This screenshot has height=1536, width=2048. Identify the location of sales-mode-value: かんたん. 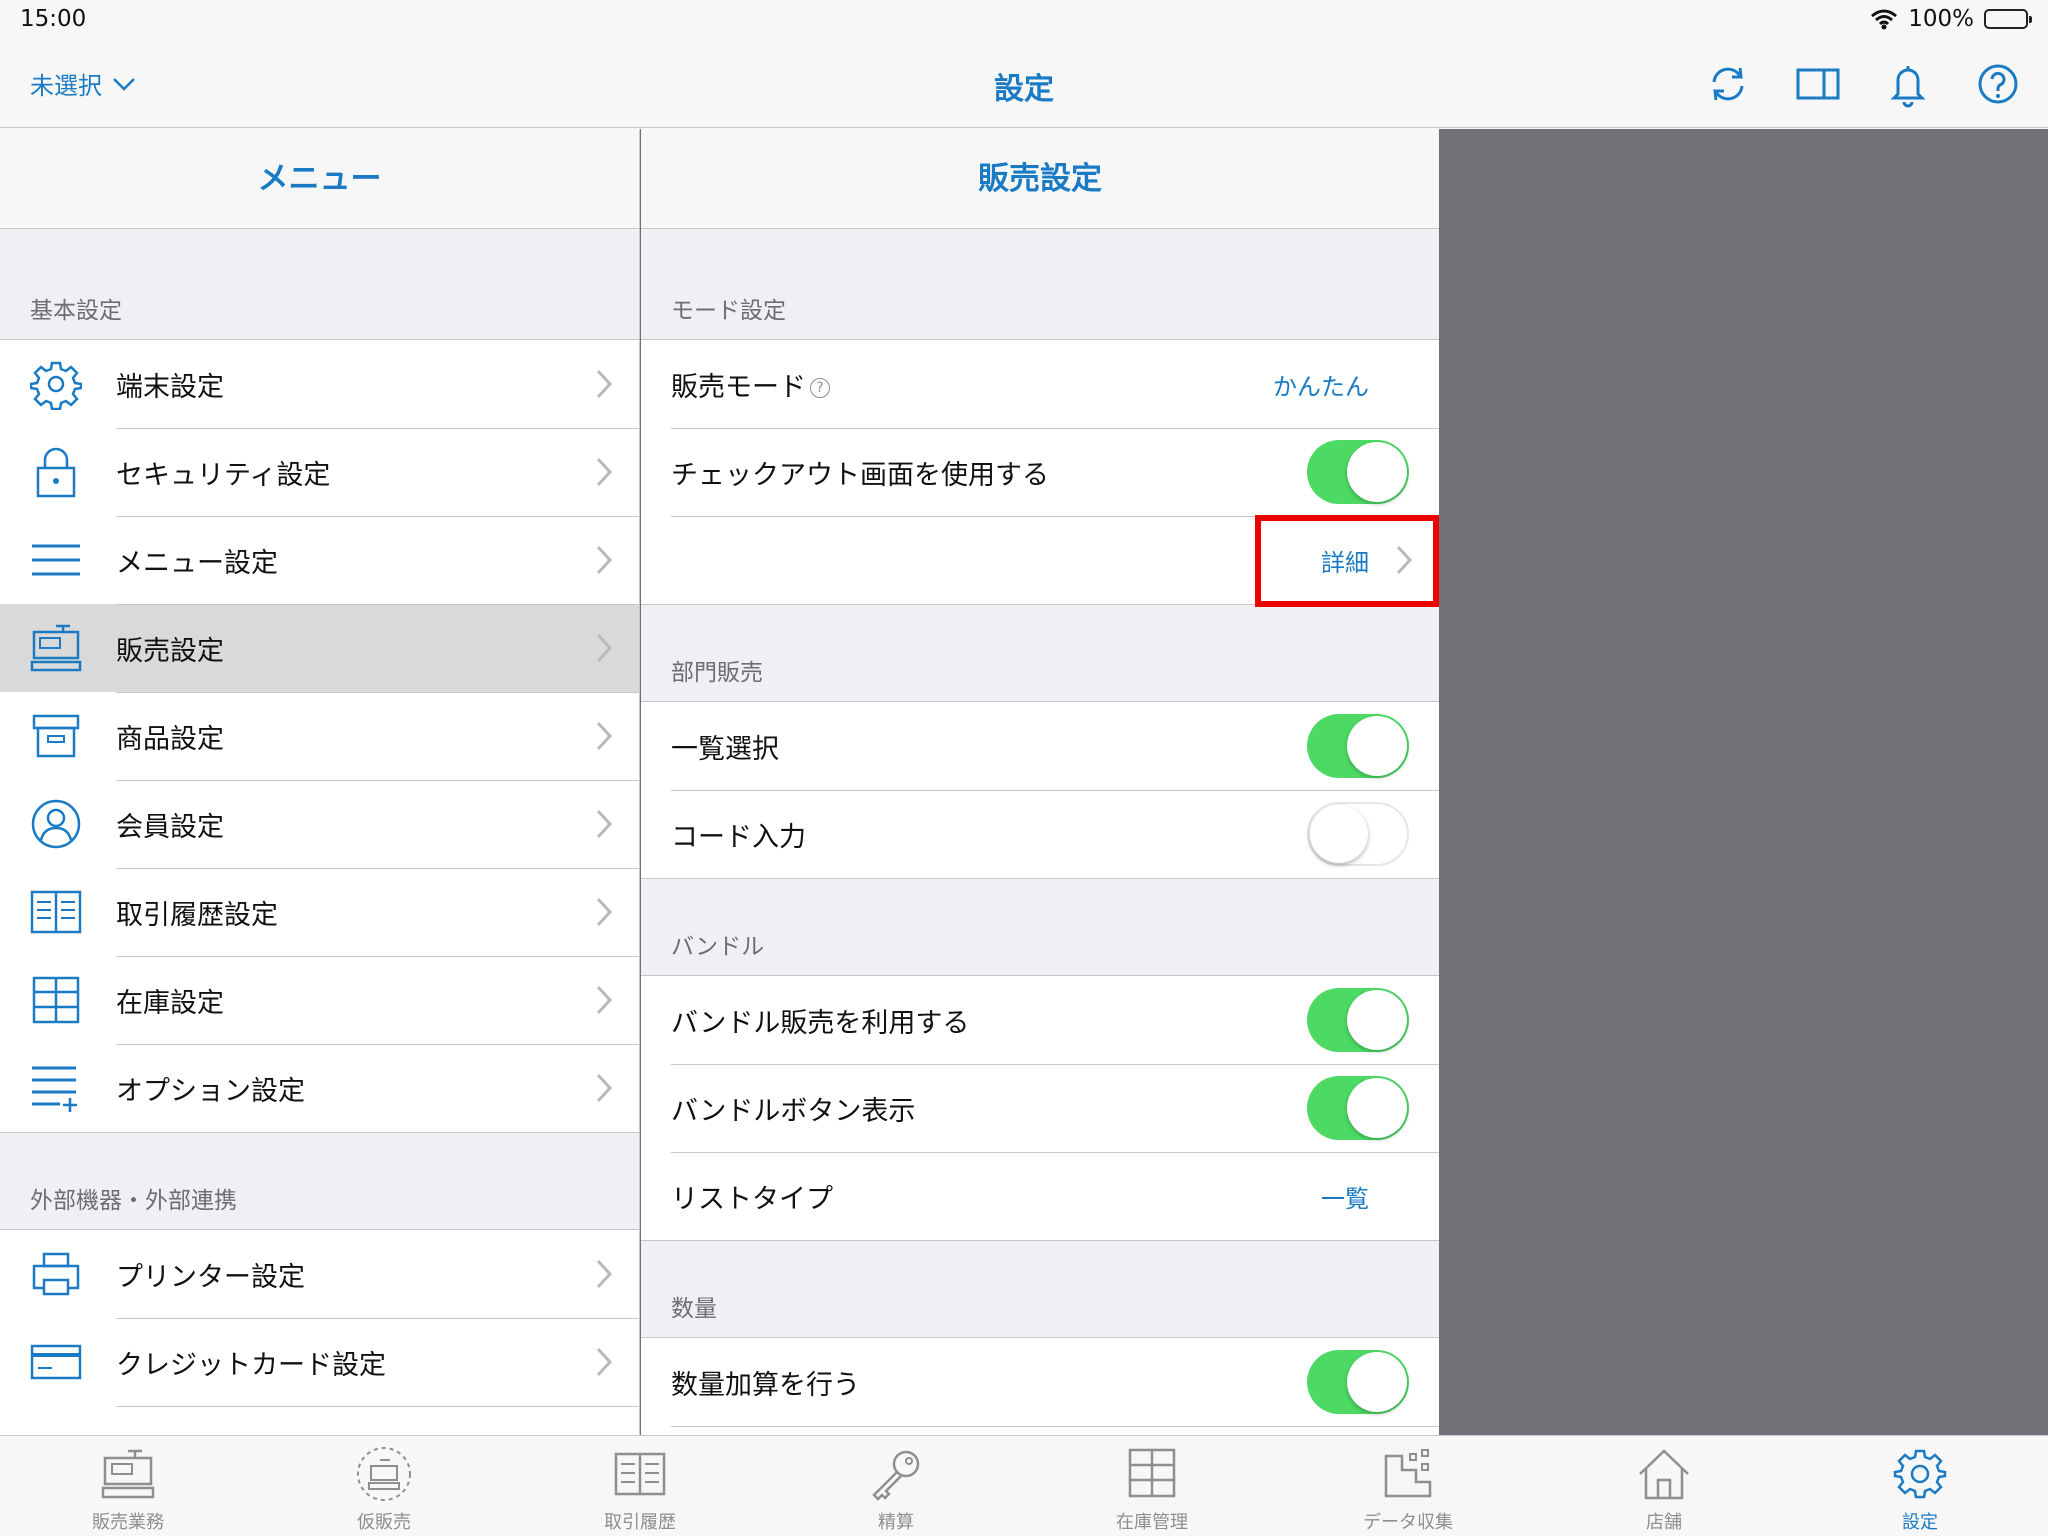
(1321, 386).